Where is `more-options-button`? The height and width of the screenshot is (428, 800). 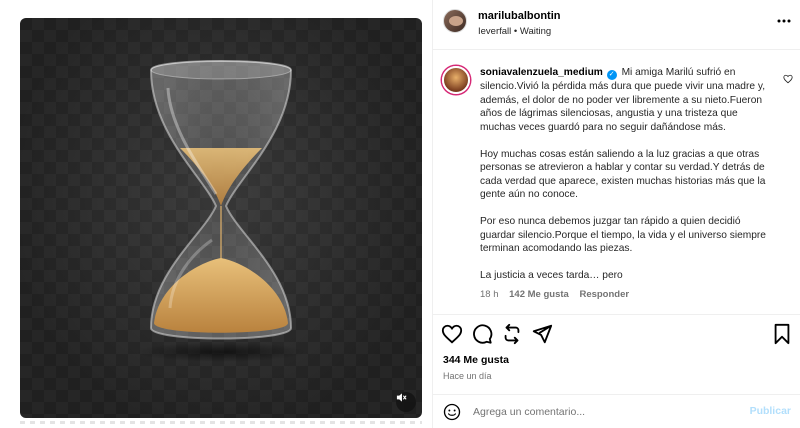 more-options-button is located at coordinates (784, 21).